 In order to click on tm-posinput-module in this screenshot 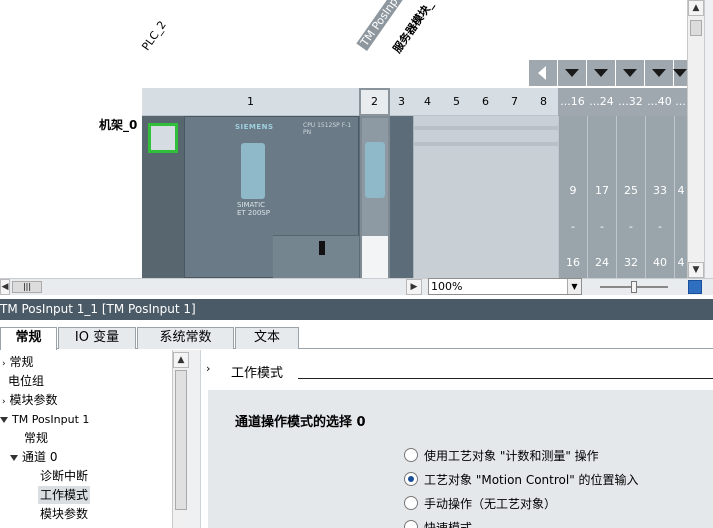, I will do `click(375, 197)`.